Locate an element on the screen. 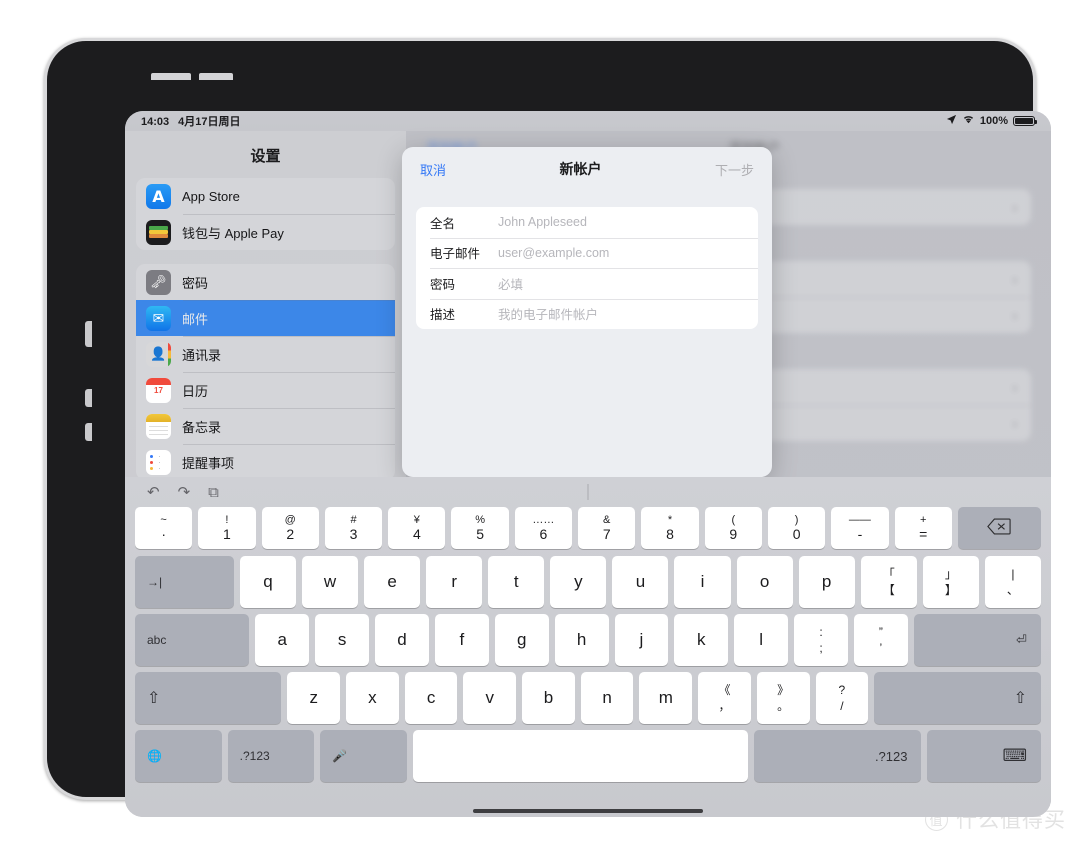 This screenshot has width=1080, height=846. key-k: k is located at coordinates (701, 640).